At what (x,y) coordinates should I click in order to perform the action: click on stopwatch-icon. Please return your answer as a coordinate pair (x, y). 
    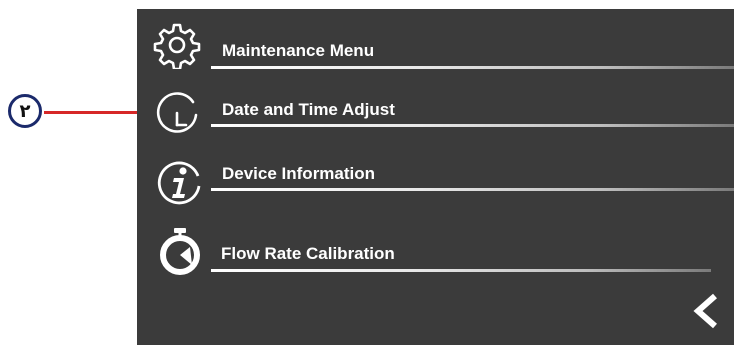
    Looking at the image, I should click on (180, 251).